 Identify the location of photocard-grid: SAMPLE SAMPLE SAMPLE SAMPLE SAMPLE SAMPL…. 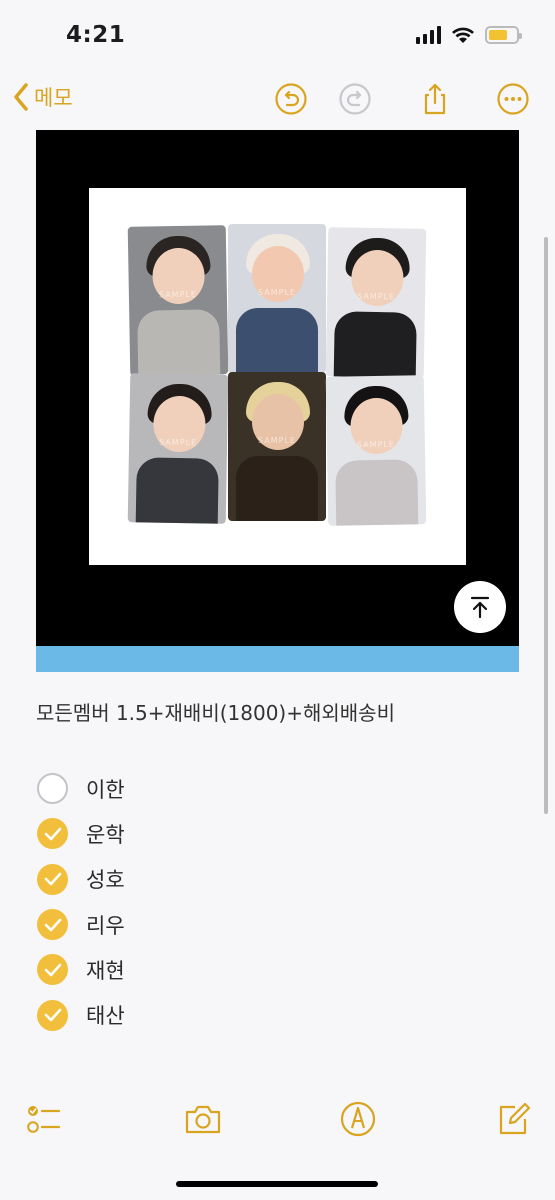
(277, 375).